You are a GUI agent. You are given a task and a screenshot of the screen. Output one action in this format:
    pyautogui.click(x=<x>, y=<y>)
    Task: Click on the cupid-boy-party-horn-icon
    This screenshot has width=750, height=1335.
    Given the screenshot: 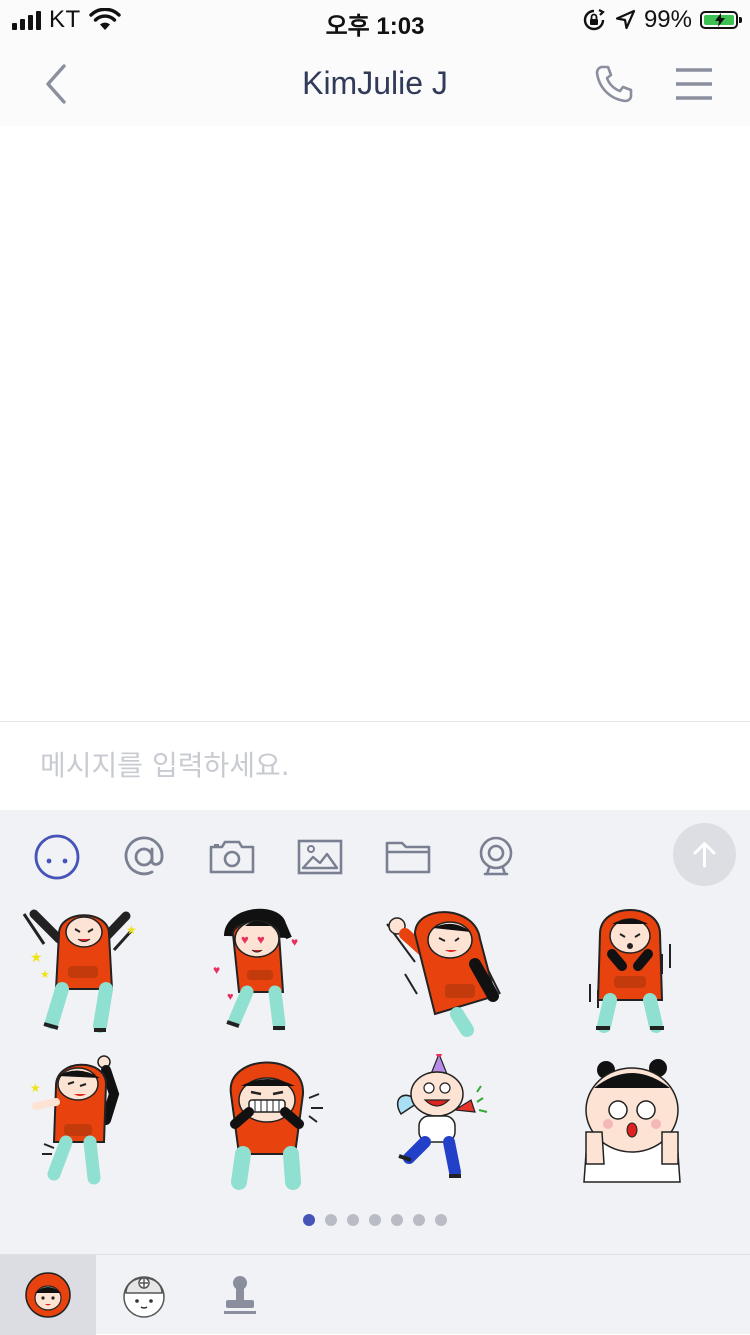 What is the action you would take?
    pyautogui.click(x=442, y=1114)
    